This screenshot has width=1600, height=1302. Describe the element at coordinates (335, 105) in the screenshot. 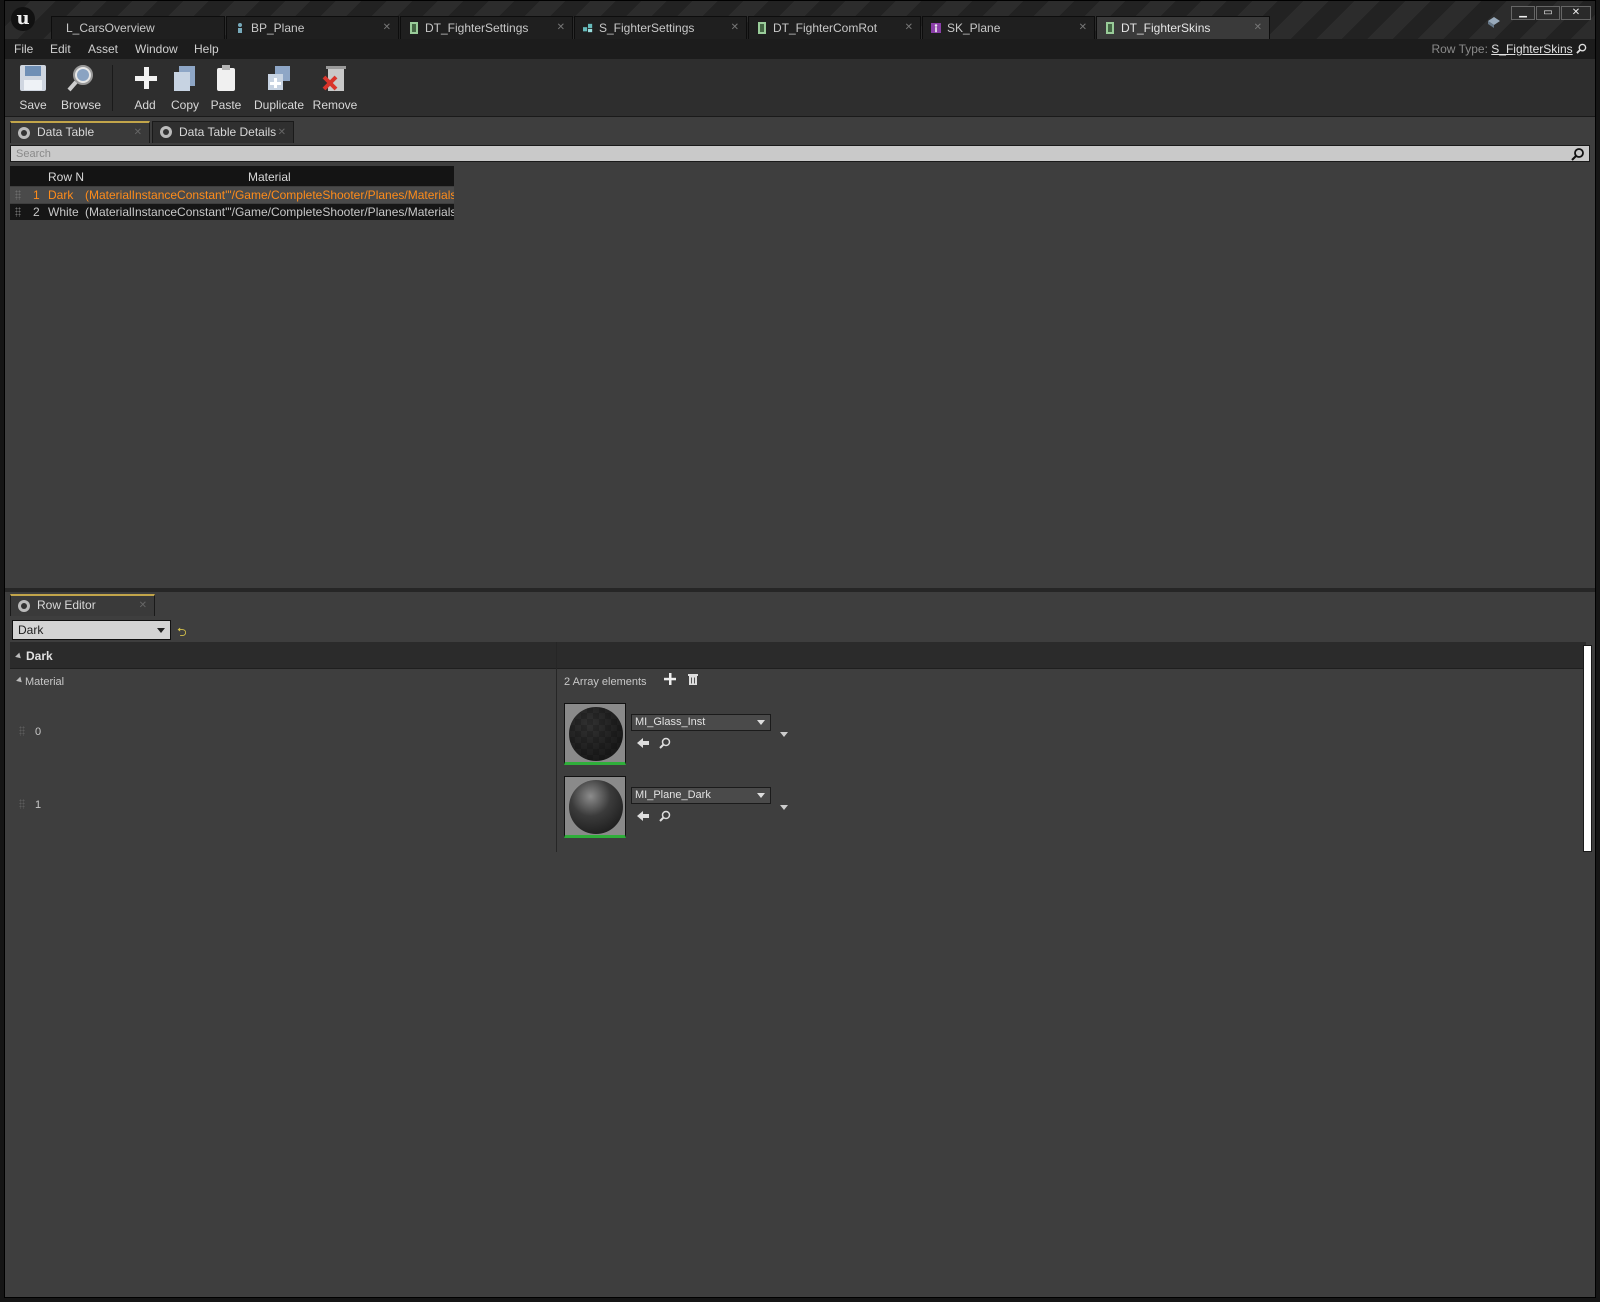

I see `remove-label: Remove` at that location.